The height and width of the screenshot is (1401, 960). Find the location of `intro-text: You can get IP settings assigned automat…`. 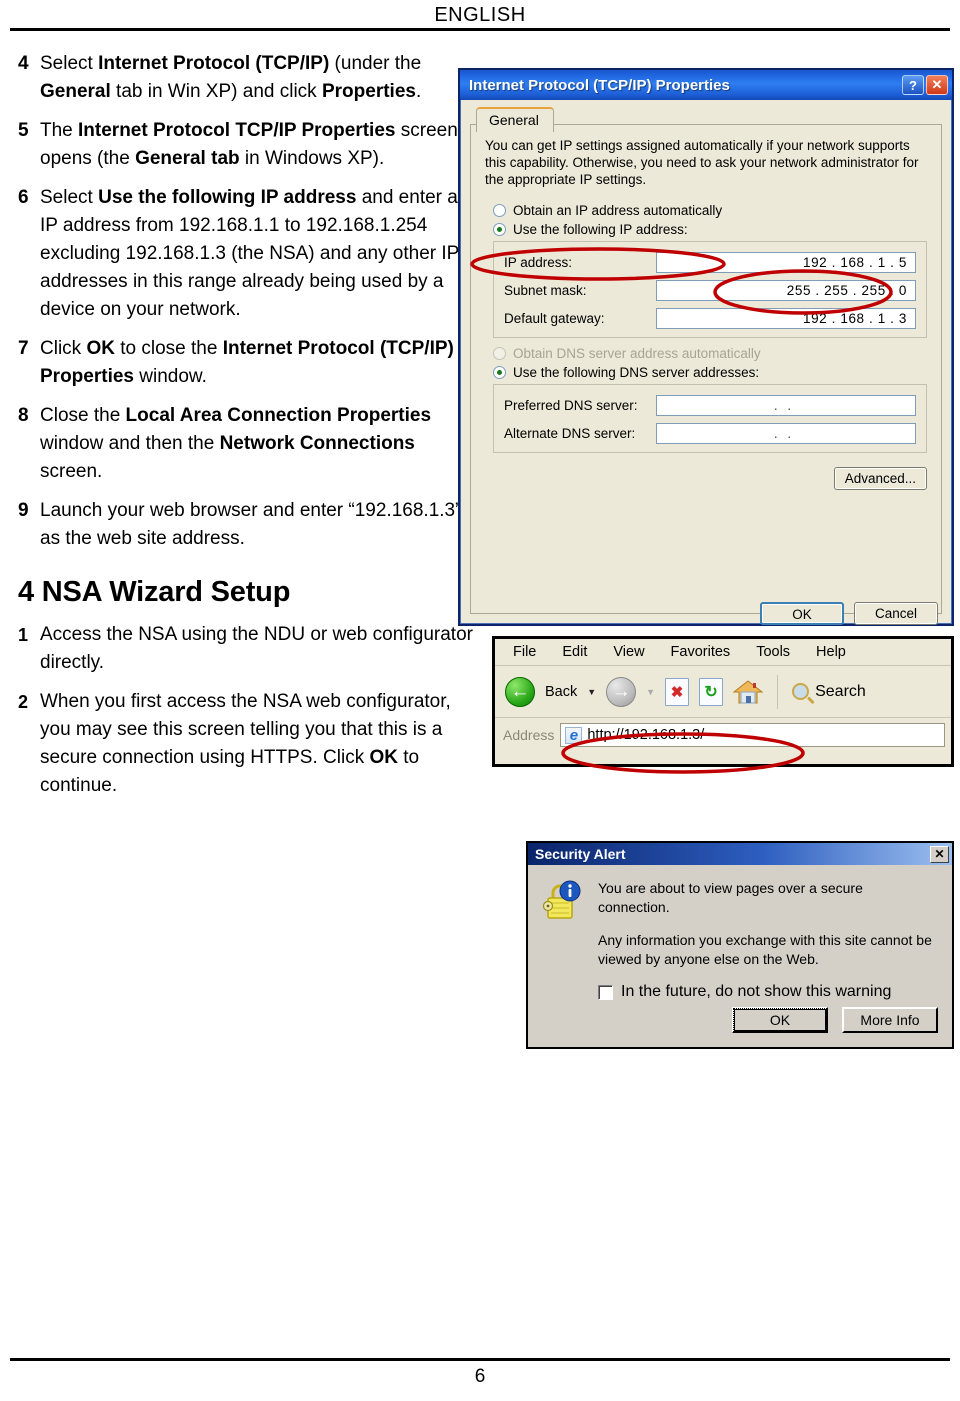

intro-text: You can get IP settings assigned automat… is located at coordinates (702, 162).